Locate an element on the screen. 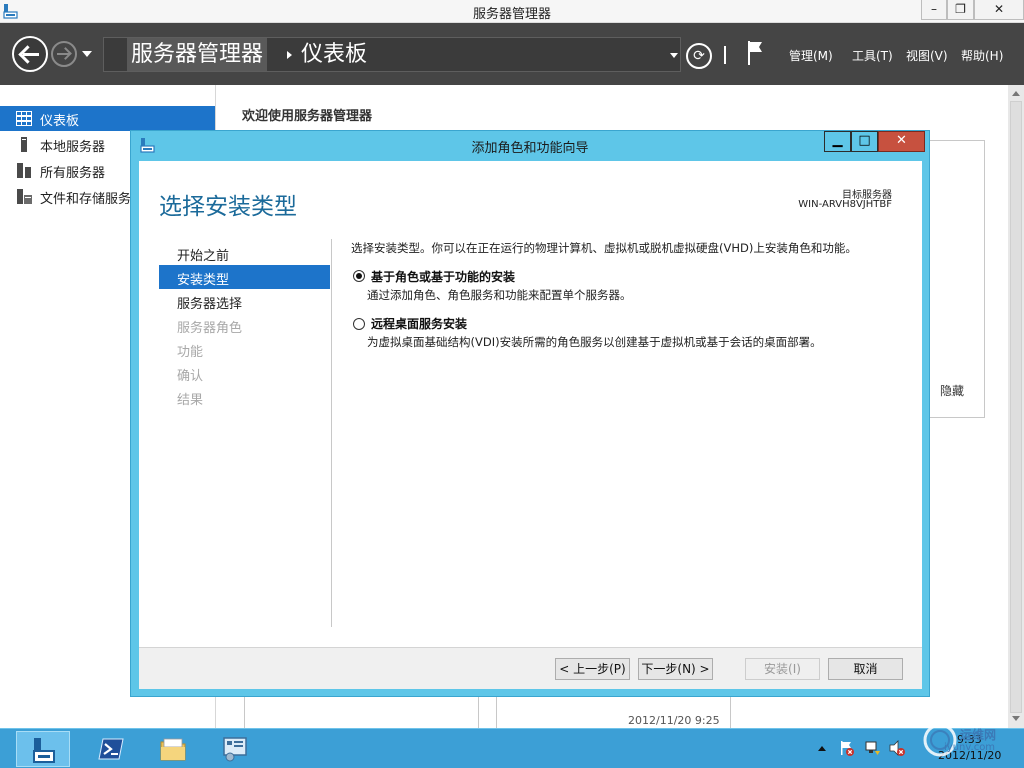 The image size is (1024, 768). next-button: 下一步(N) > is located at coordinates (675, 669).